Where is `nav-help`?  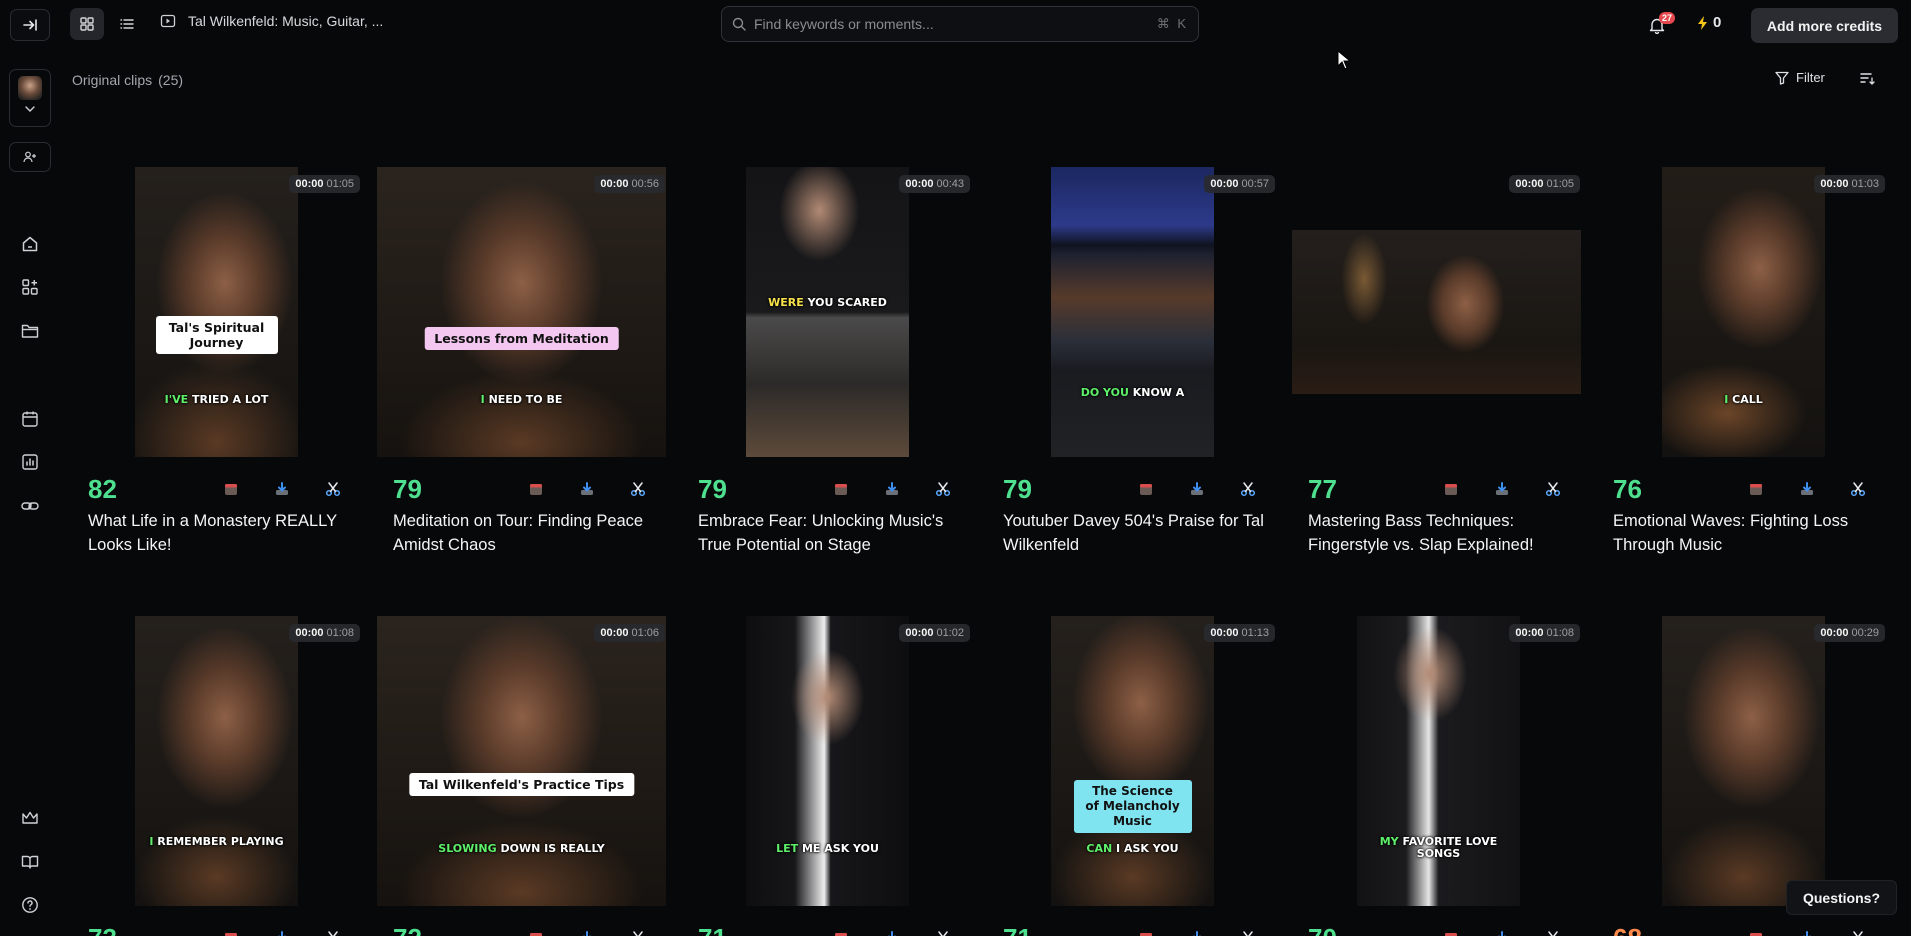 nav-help is located at coordinates (30, 905).